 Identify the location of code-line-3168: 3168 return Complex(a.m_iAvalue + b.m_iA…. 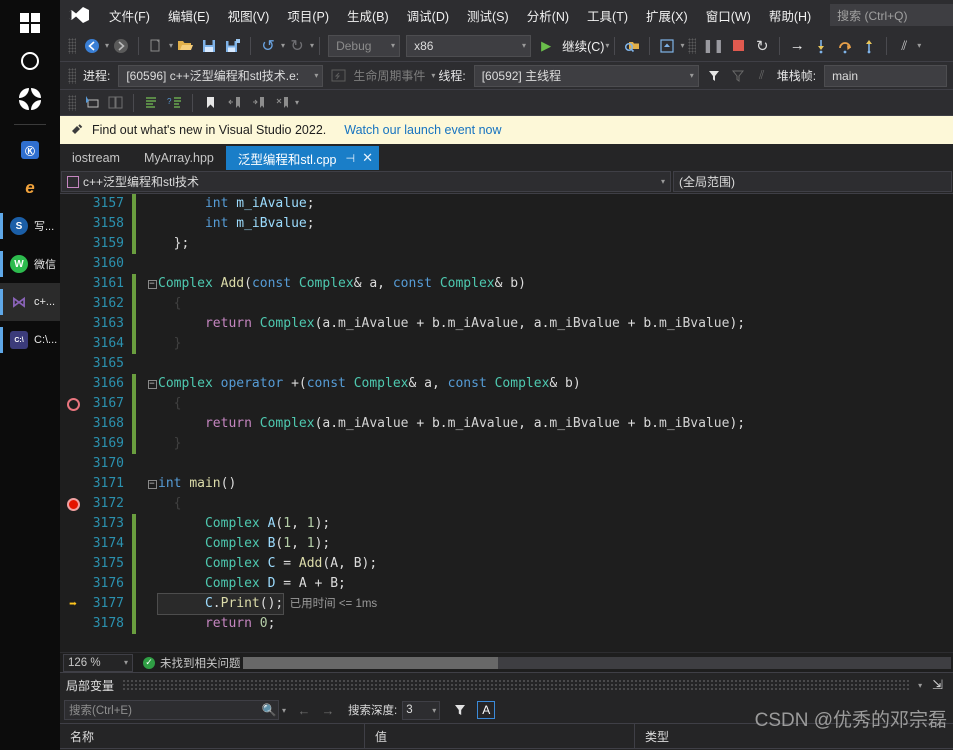
(506, 424).